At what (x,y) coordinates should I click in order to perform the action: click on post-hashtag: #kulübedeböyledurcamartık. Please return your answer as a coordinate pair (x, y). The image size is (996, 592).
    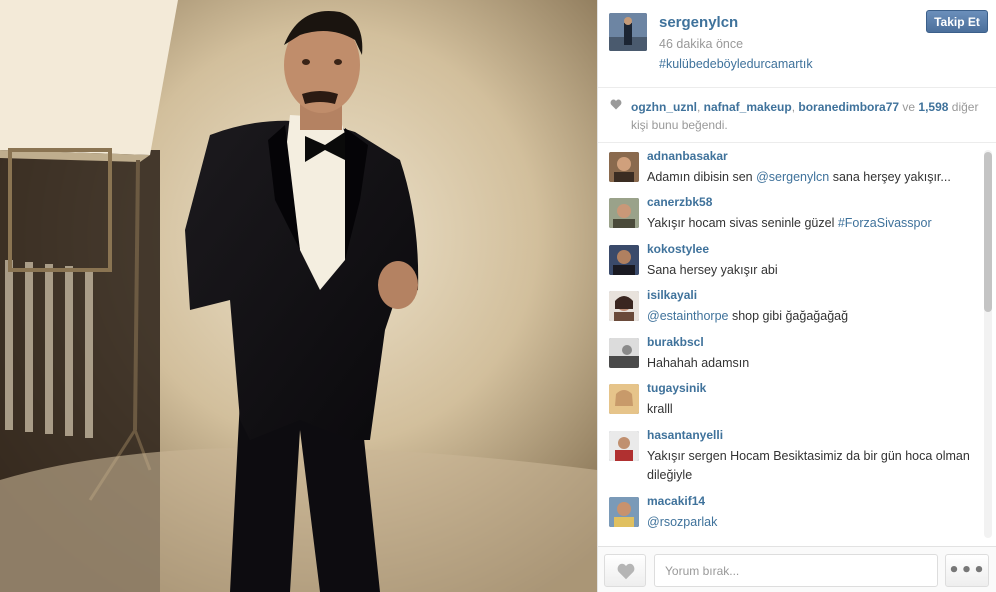
    Looking at the image, I should click on (736, 64).